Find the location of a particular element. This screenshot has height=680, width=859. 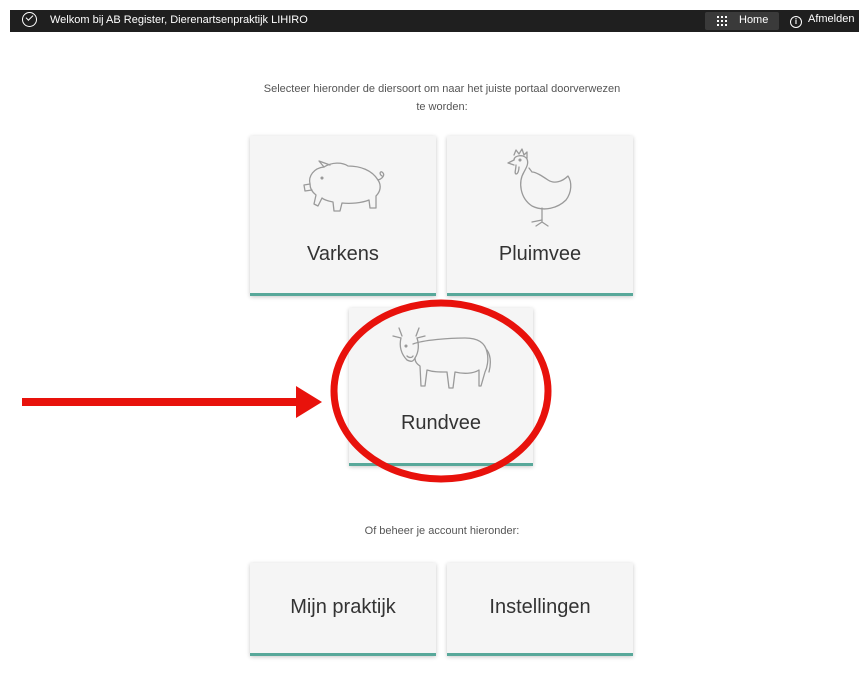

intro-line-2: te worden: is located at coordinates (442, 107).